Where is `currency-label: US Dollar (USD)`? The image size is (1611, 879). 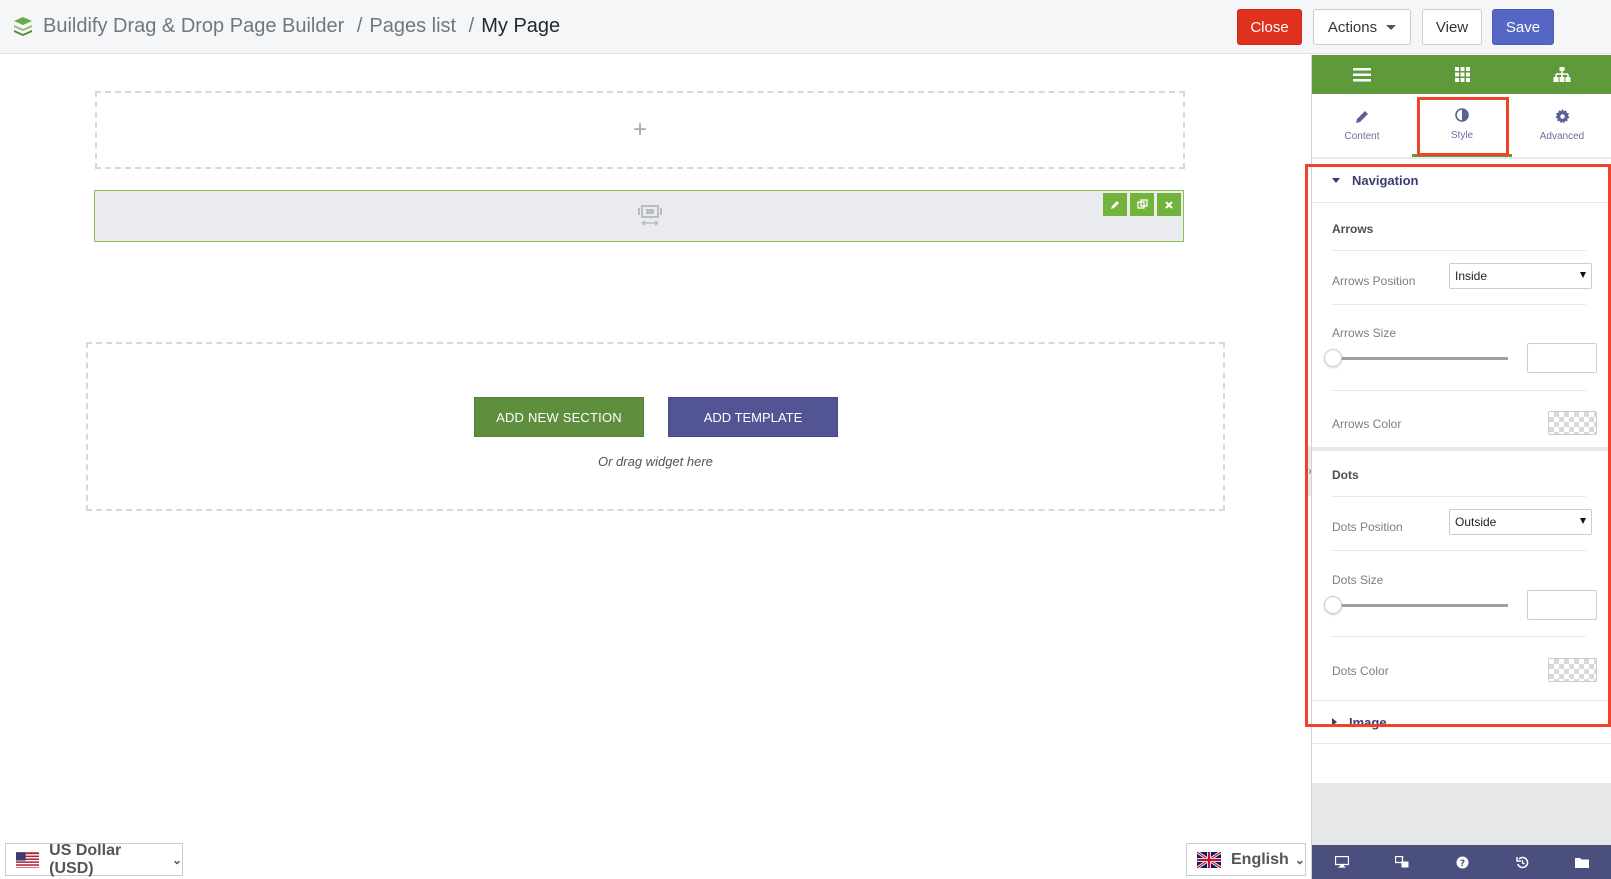
currency-label: US Dollar (USD) is located at coordinates (85, 859).